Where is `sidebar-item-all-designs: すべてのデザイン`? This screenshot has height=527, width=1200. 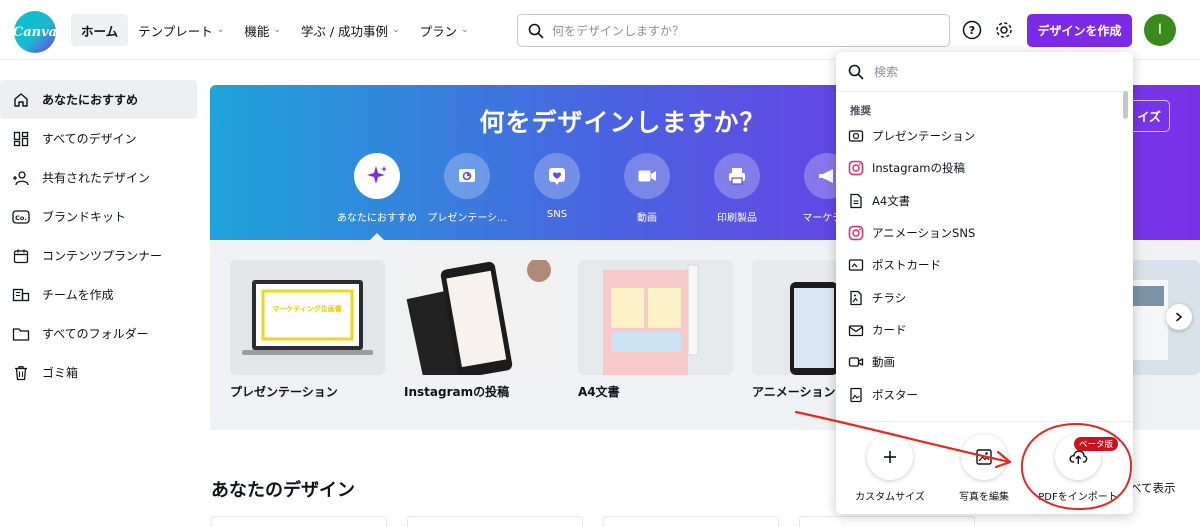
sidebar-item-all-designs: すべてのデザイン is located at coordinates (98, 138).